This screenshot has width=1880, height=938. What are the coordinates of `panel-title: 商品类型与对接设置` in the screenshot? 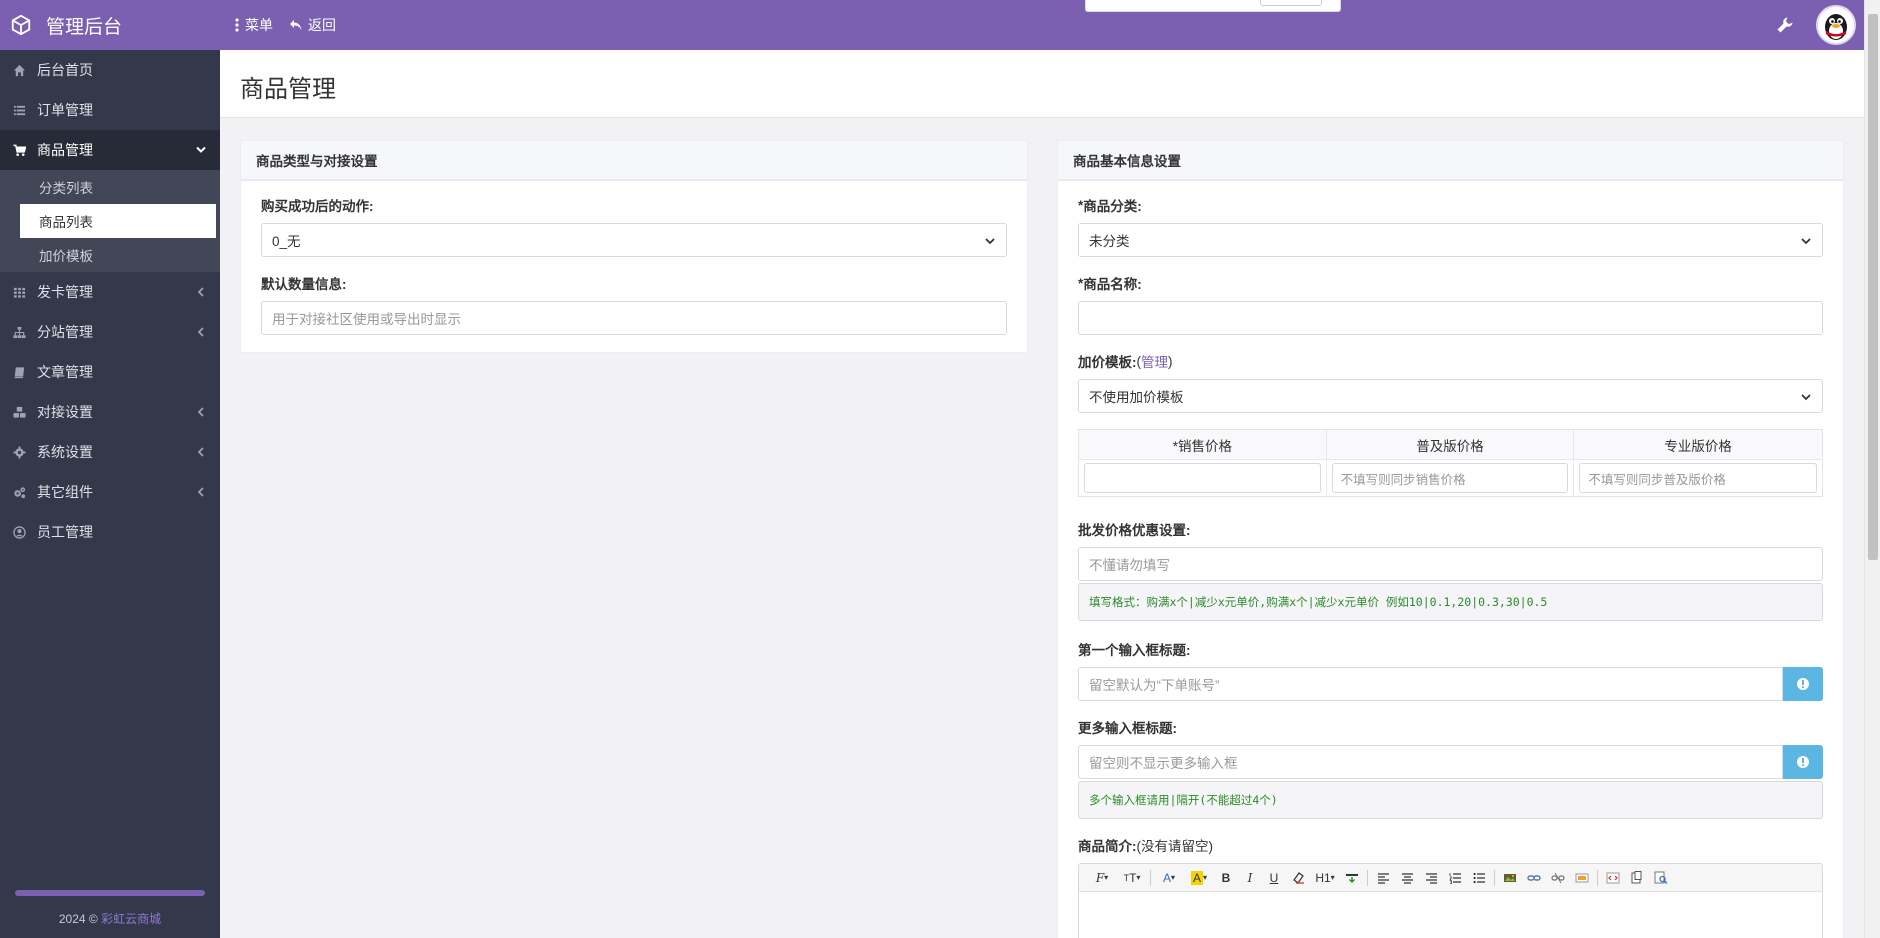 It's located at (634, 161).